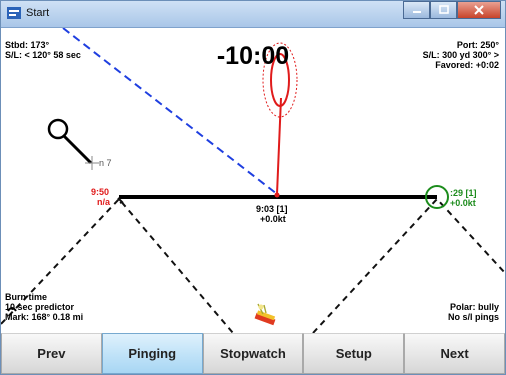 This screenshot has height=375, width=506. What do you see at coordinates (473, 317) in the screenshot?
I see `pings-info: No s/l pings` at bounding box center [473, 317].